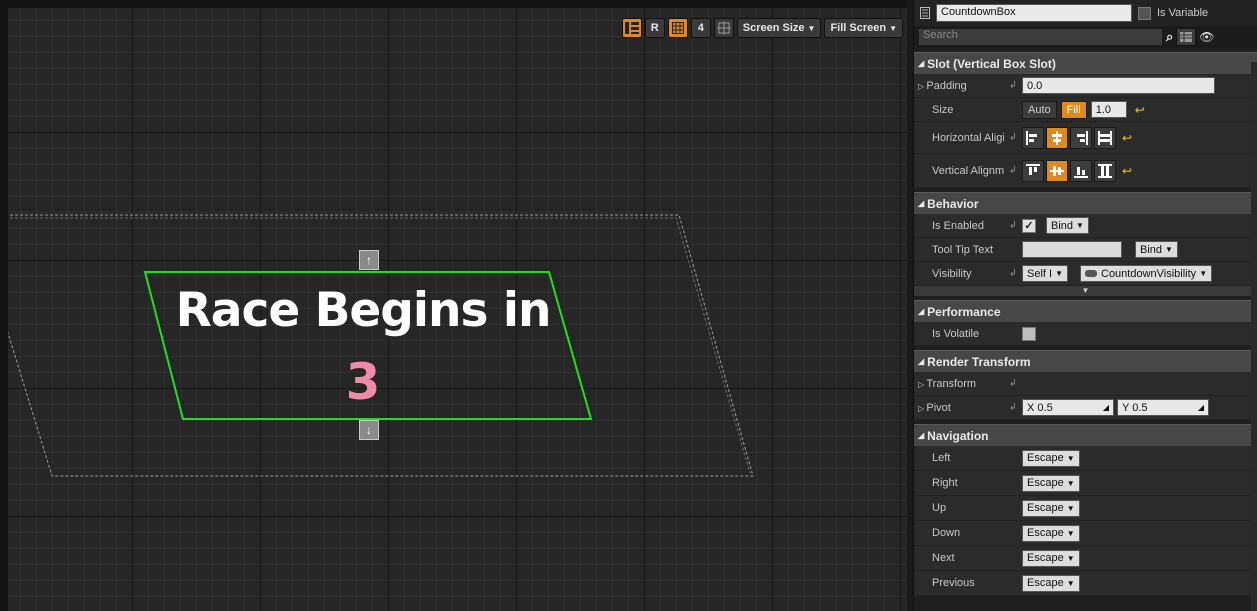  What do you see at coordinates (943, 558) in the screenshot?
I see `nav-label: Next` at bounding box center [943, 558].